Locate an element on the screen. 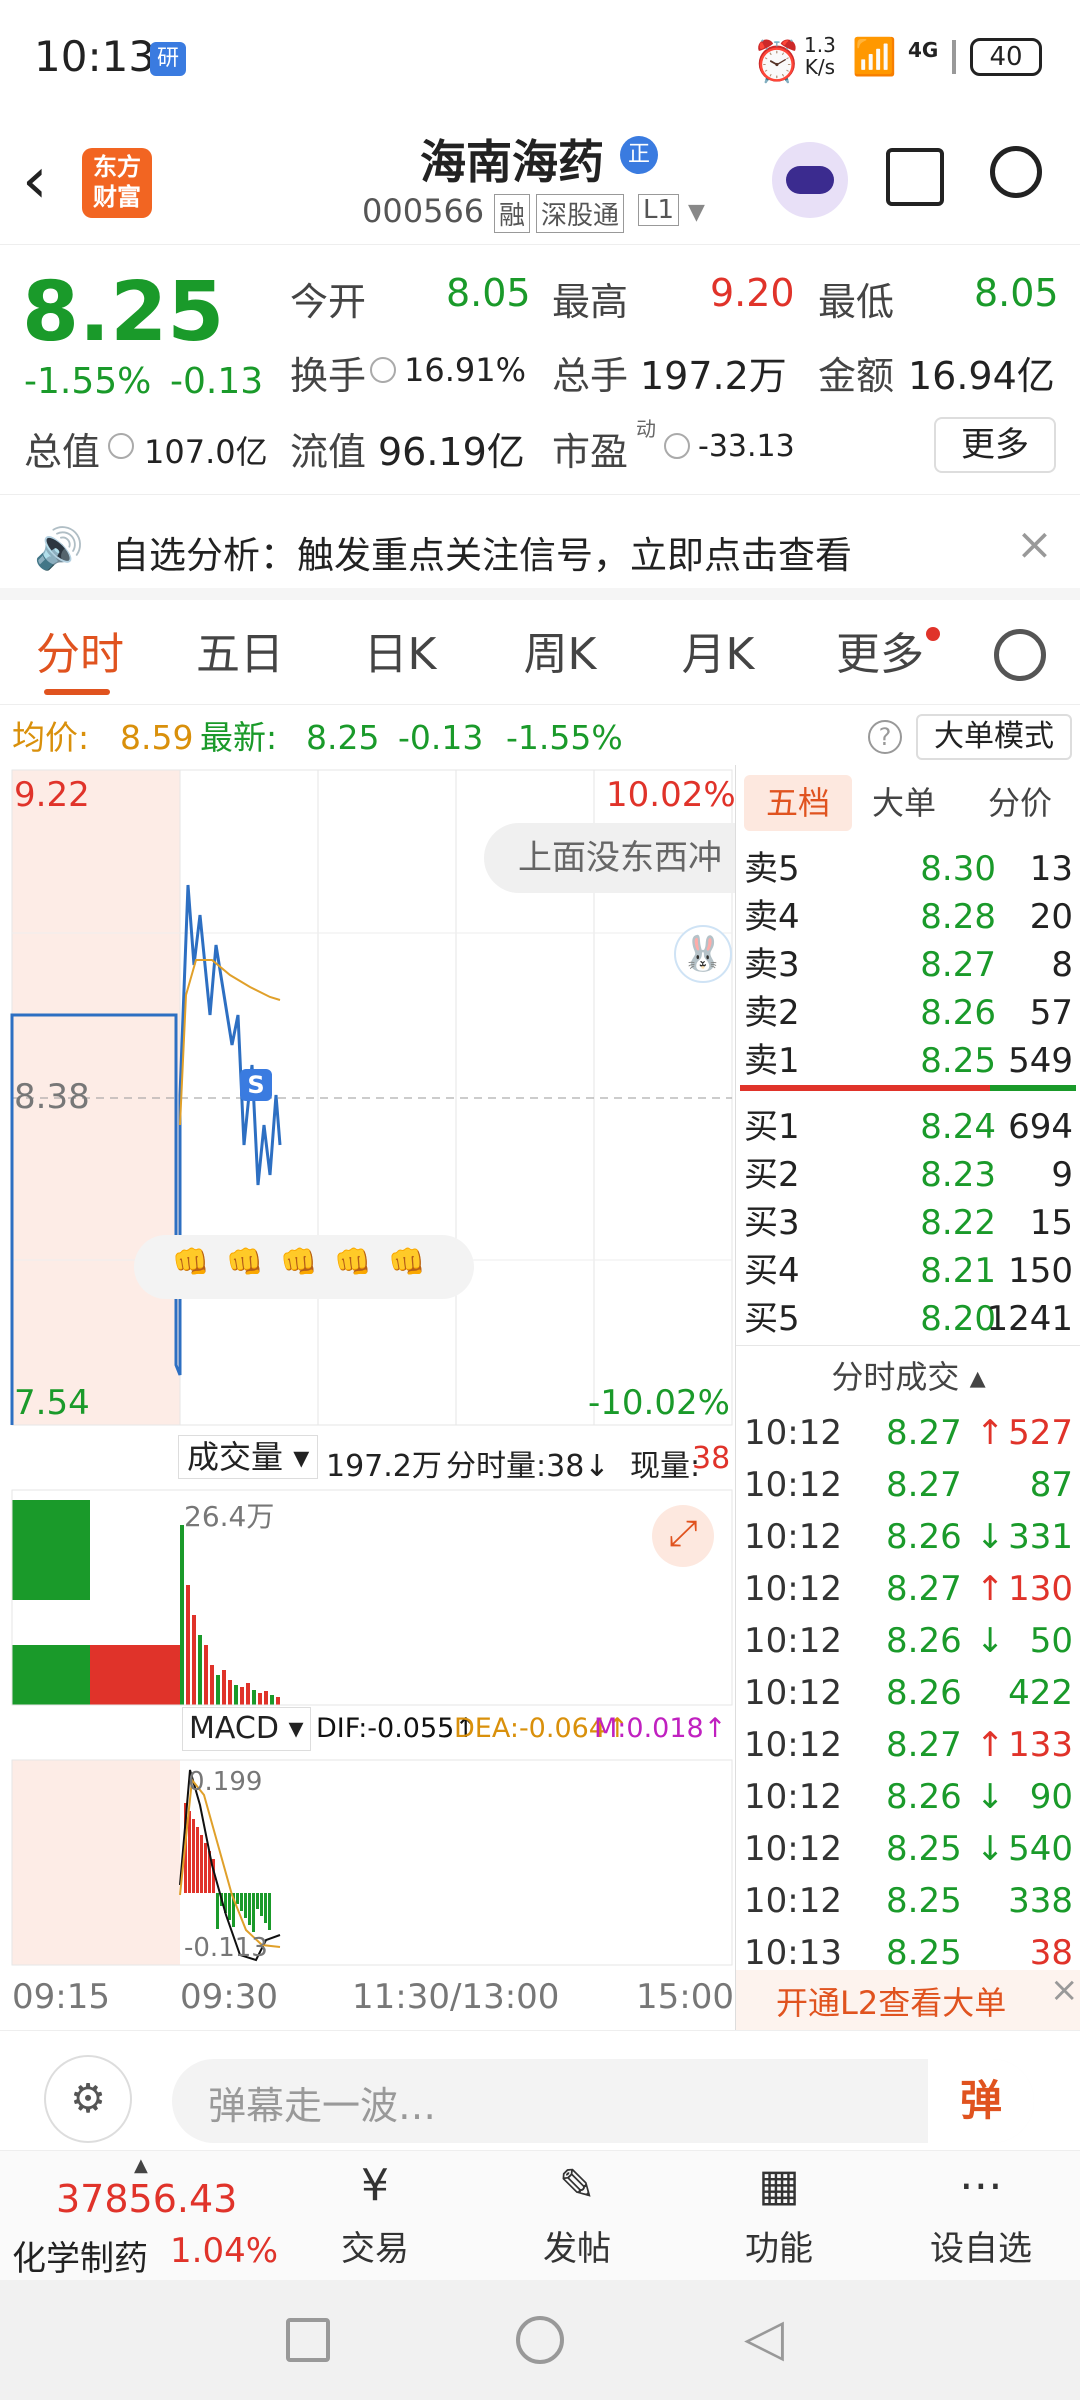 The height and width of the screenshot is (2400, 1080). bid-row: 买1 8.24 694 is located at coordinates (908, 1127).